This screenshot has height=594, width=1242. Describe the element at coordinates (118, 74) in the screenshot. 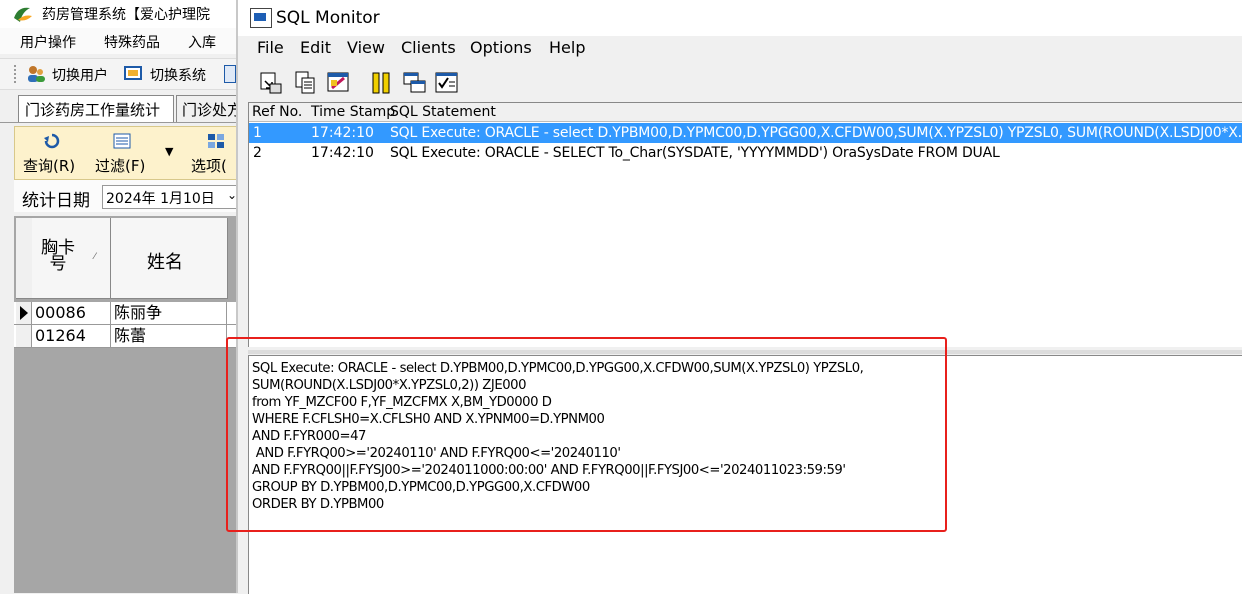

I see `pharmacy-toolbar: 切换用户 切换系统` at that location.